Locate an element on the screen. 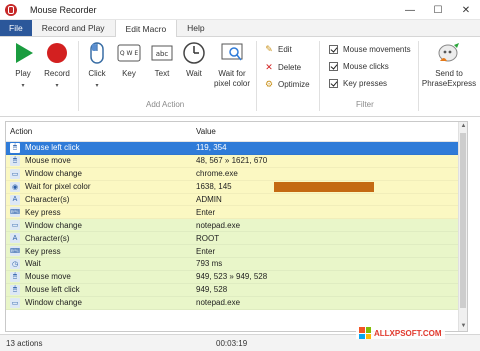 This screenshot has height=351, width=480. table-row: 🖱 Mouse move 48, 567 » 1621, 670 is located at coordinates (236, 161).